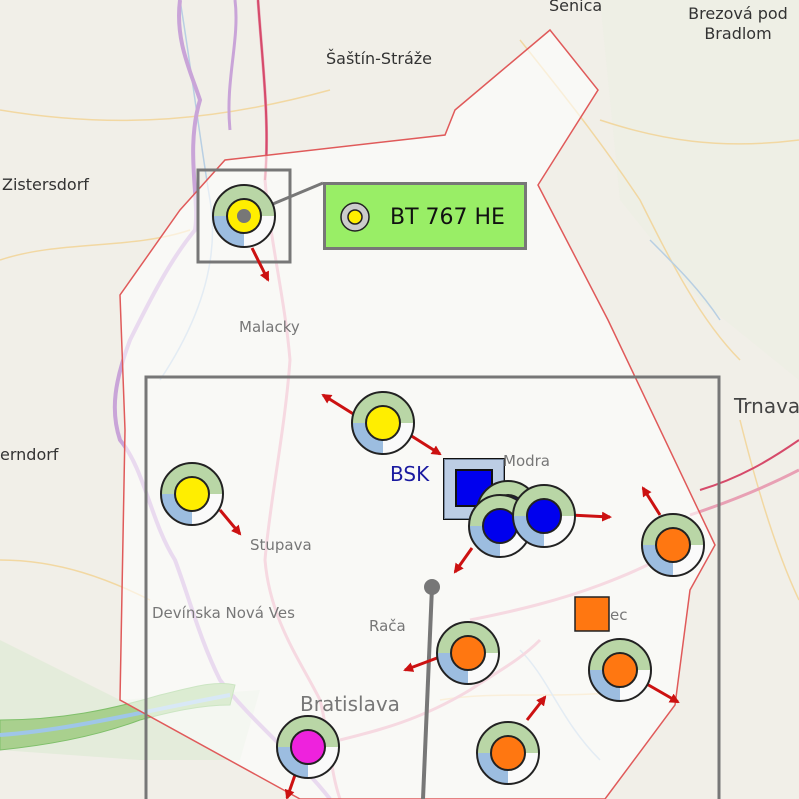  I want to click on marker-yellow-north, so click(383, 423).